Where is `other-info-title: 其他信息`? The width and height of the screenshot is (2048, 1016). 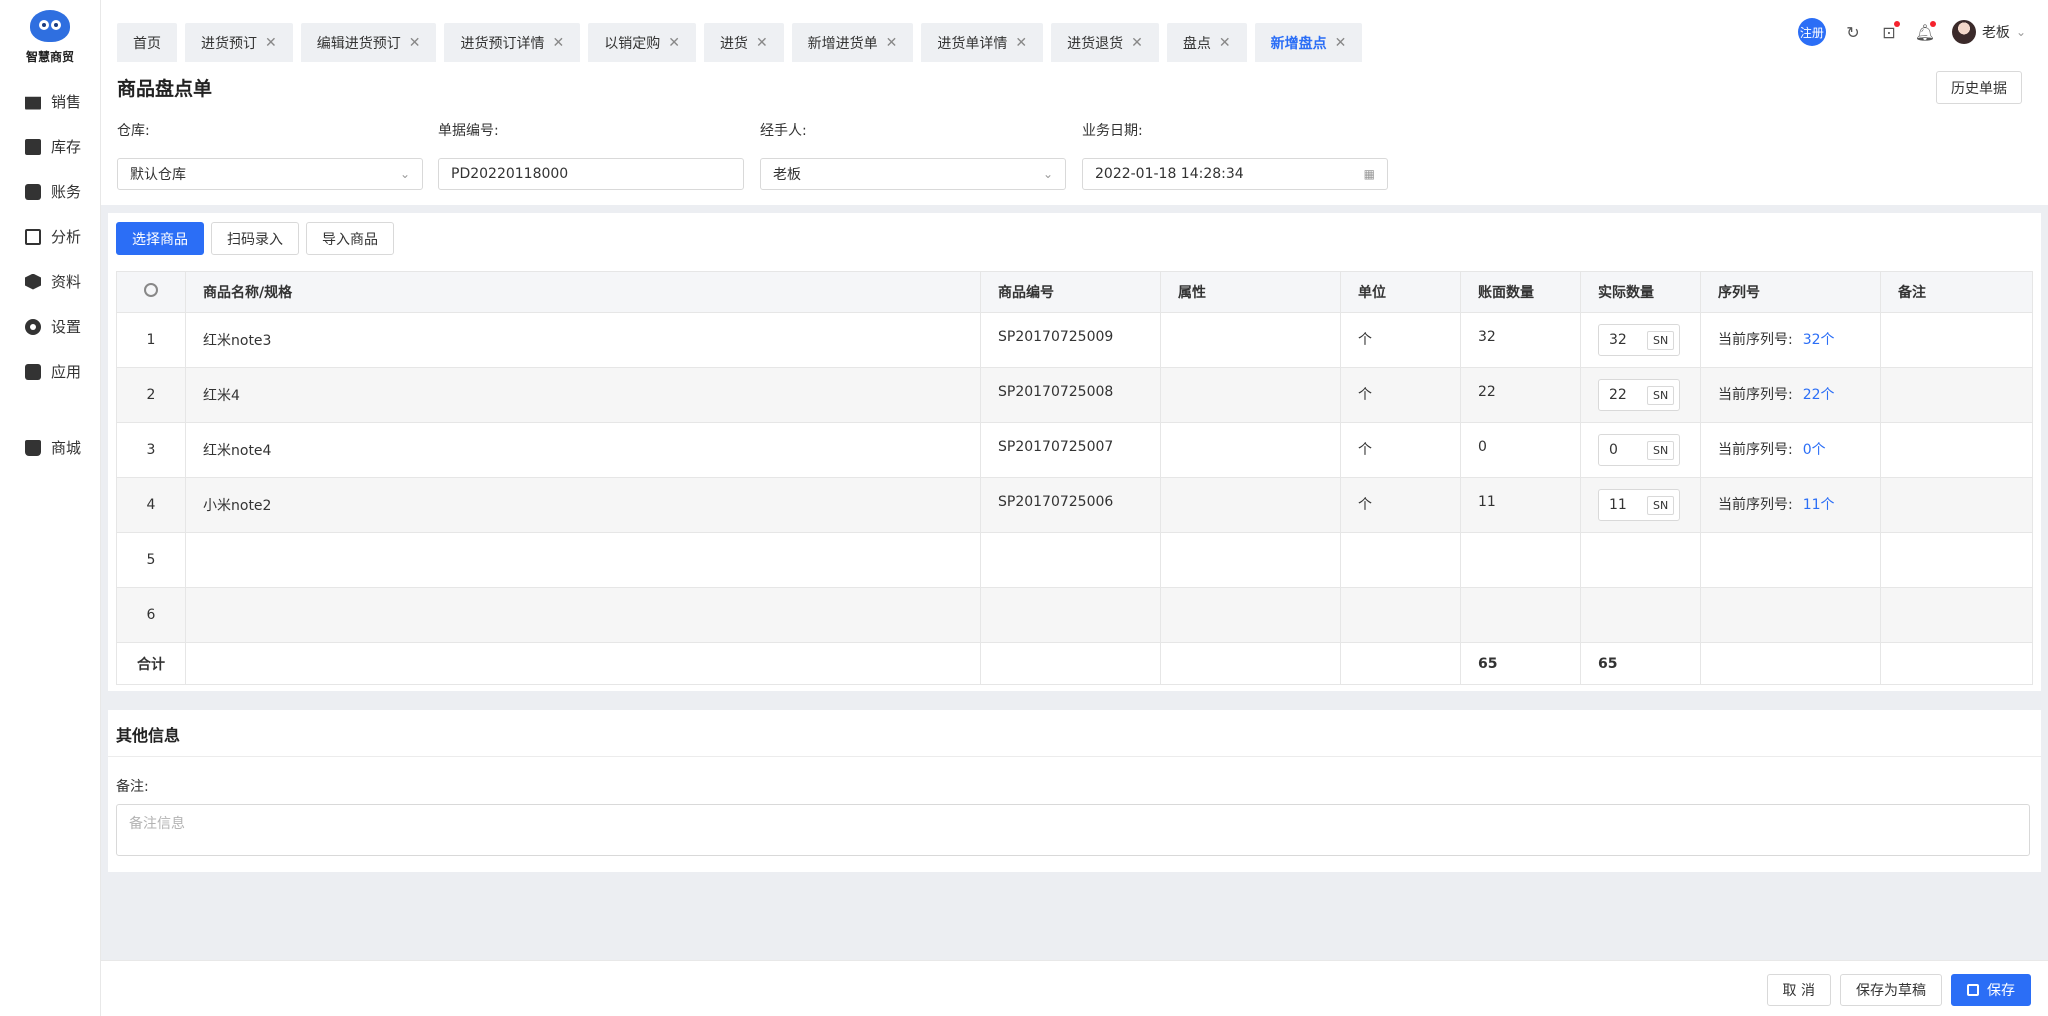 other-info-title: 其他信息 is located at coordinates (148, 735).